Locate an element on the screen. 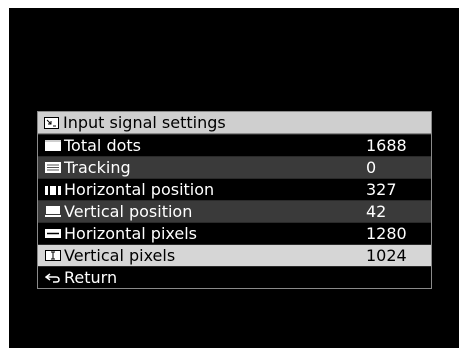 This screenshot has width=475, height=358. vertical-pixels-icon is located at coordinates (53, 255).